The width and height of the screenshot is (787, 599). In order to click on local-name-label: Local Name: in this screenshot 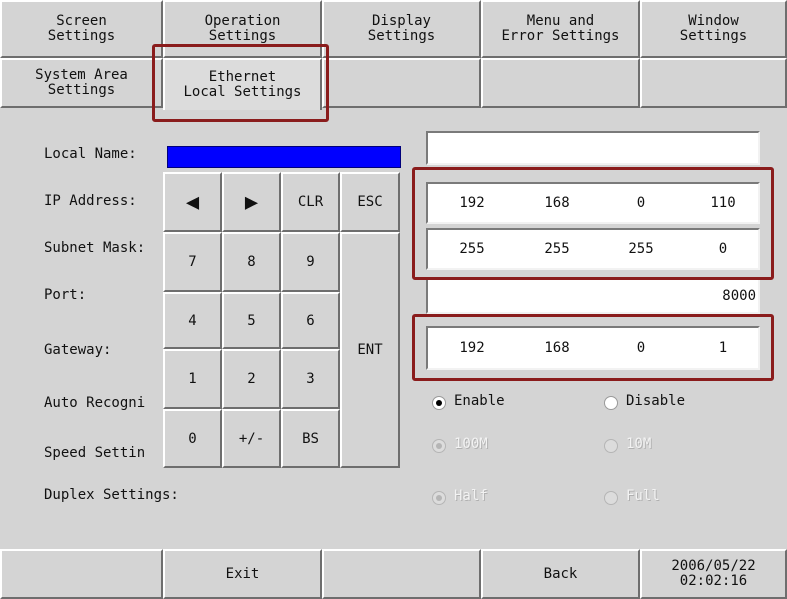, I will do `click(90, 154)`.